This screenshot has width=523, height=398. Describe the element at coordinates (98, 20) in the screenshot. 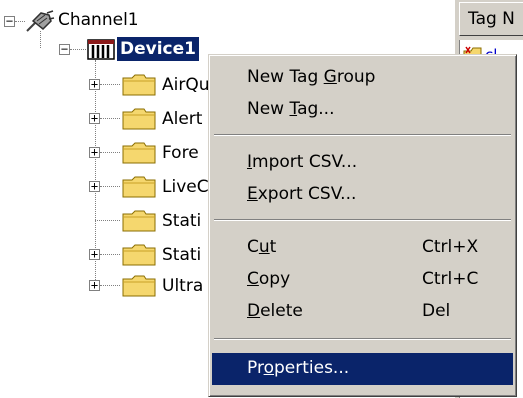

I see `tree-item-channel1: Channel1` at that location.